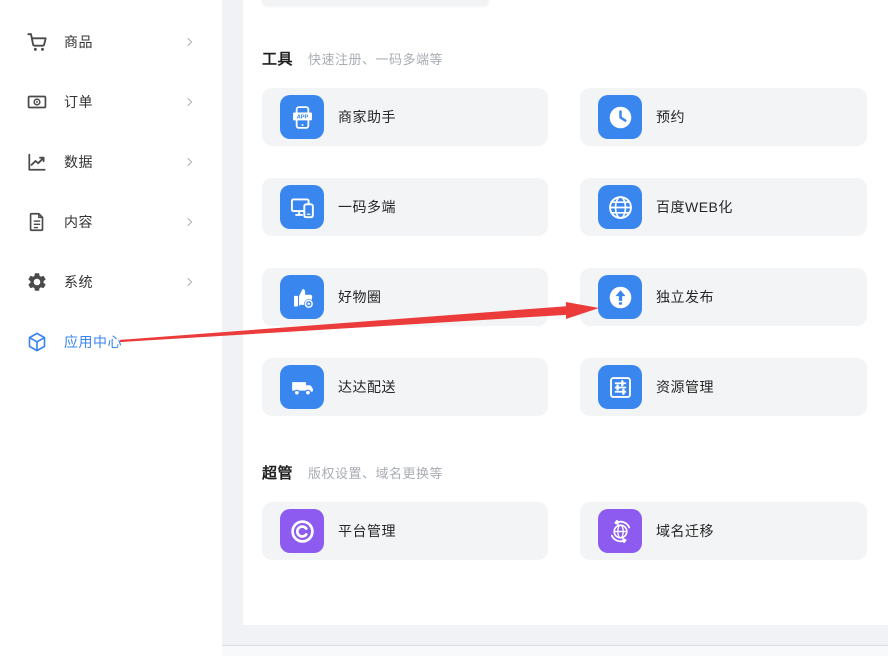 This screenshot has height=656, width=888. What do you see at coordinates (302, 207) in the screenshot?
I see `multi-device-icon` at bounding box center [302, 207].